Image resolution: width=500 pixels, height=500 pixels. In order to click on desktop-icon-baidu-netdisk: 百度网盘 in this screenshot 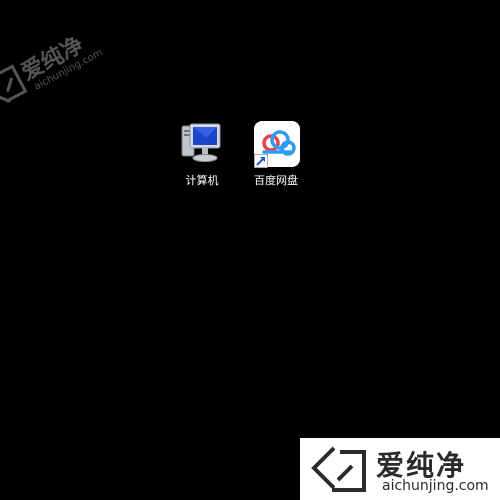, I will do `click(276, 154)`.